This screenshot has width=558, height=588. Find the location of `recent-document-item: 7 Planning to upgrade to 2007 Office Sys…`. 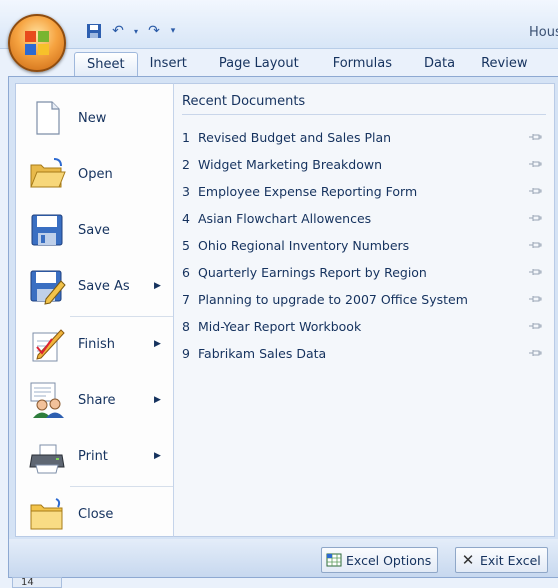

recent-document-item: 7 Planning to upgrade to 2007 Office Sys… is located at coordinates (364, 299).